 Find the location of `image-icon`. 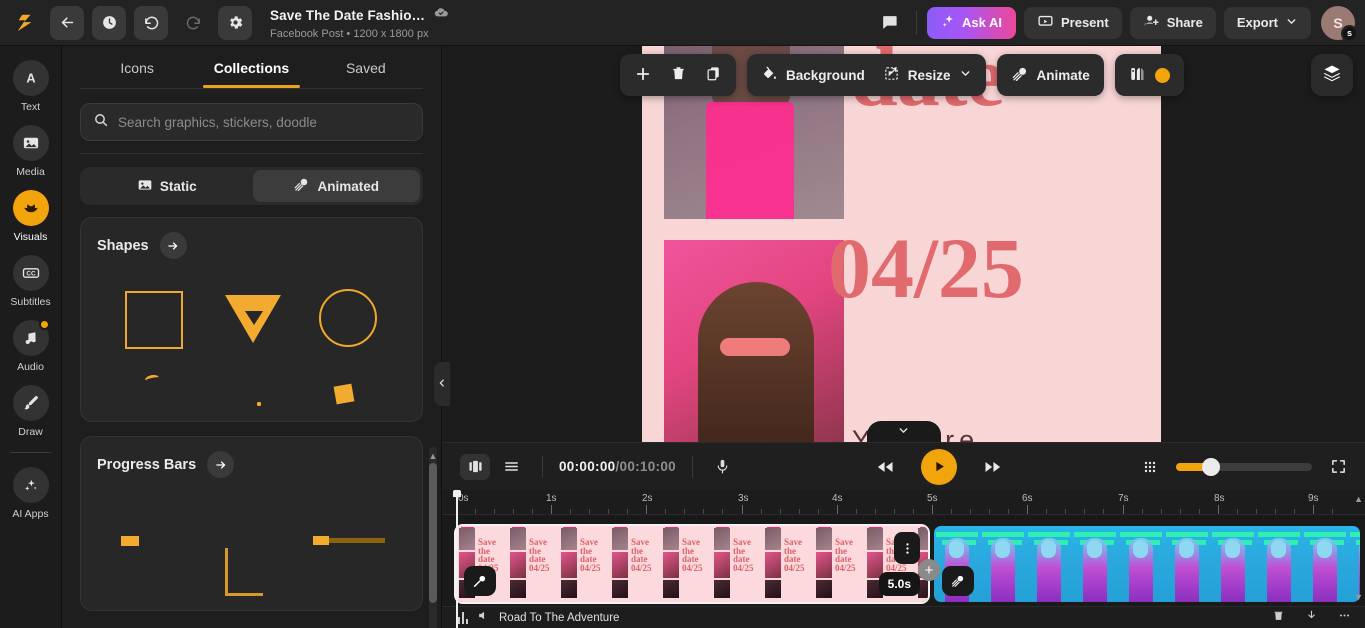

image-icon is located at coordinates (30, 143).